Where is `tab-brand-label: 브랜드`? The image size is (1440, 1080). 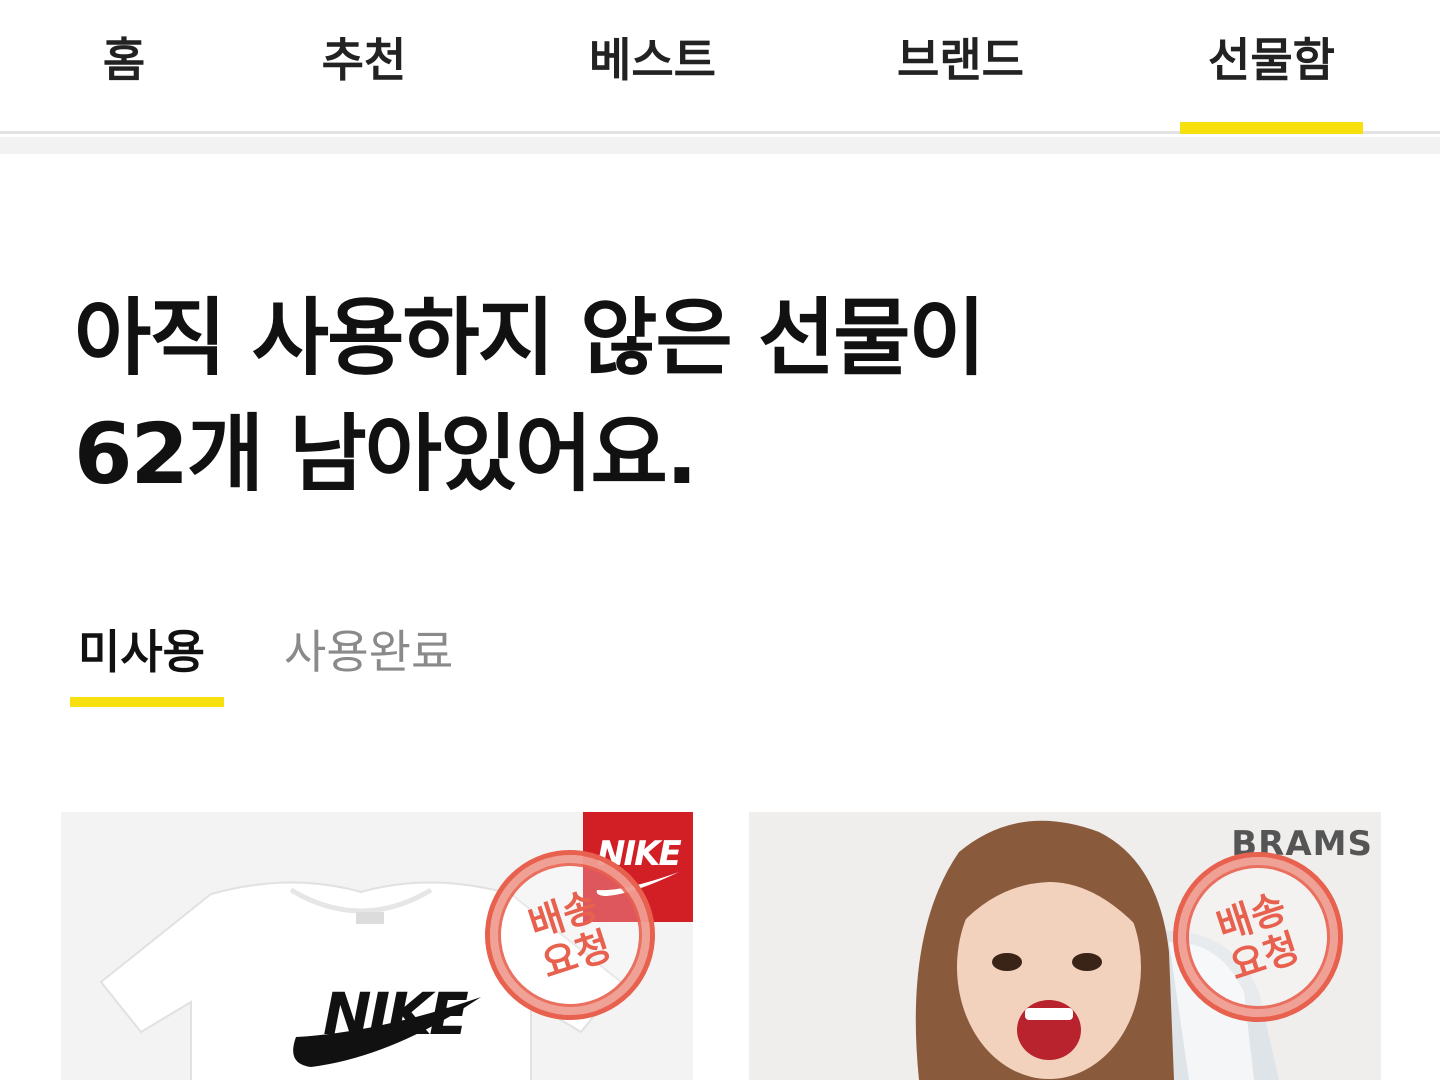
tab-brand-label: 브랜드 is located at coordinates (960, 60).